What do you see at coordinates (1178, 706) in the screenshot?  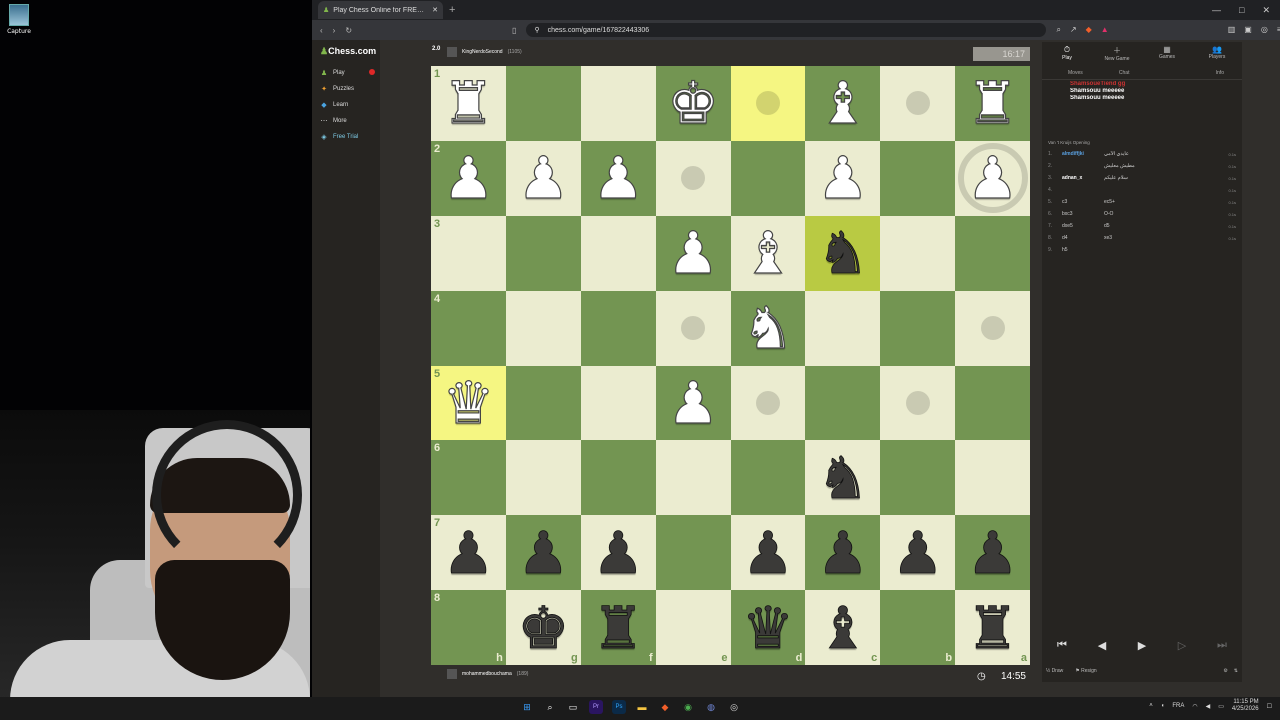 I see `language-indicator: FRA` at bounding box center [1178, 706].